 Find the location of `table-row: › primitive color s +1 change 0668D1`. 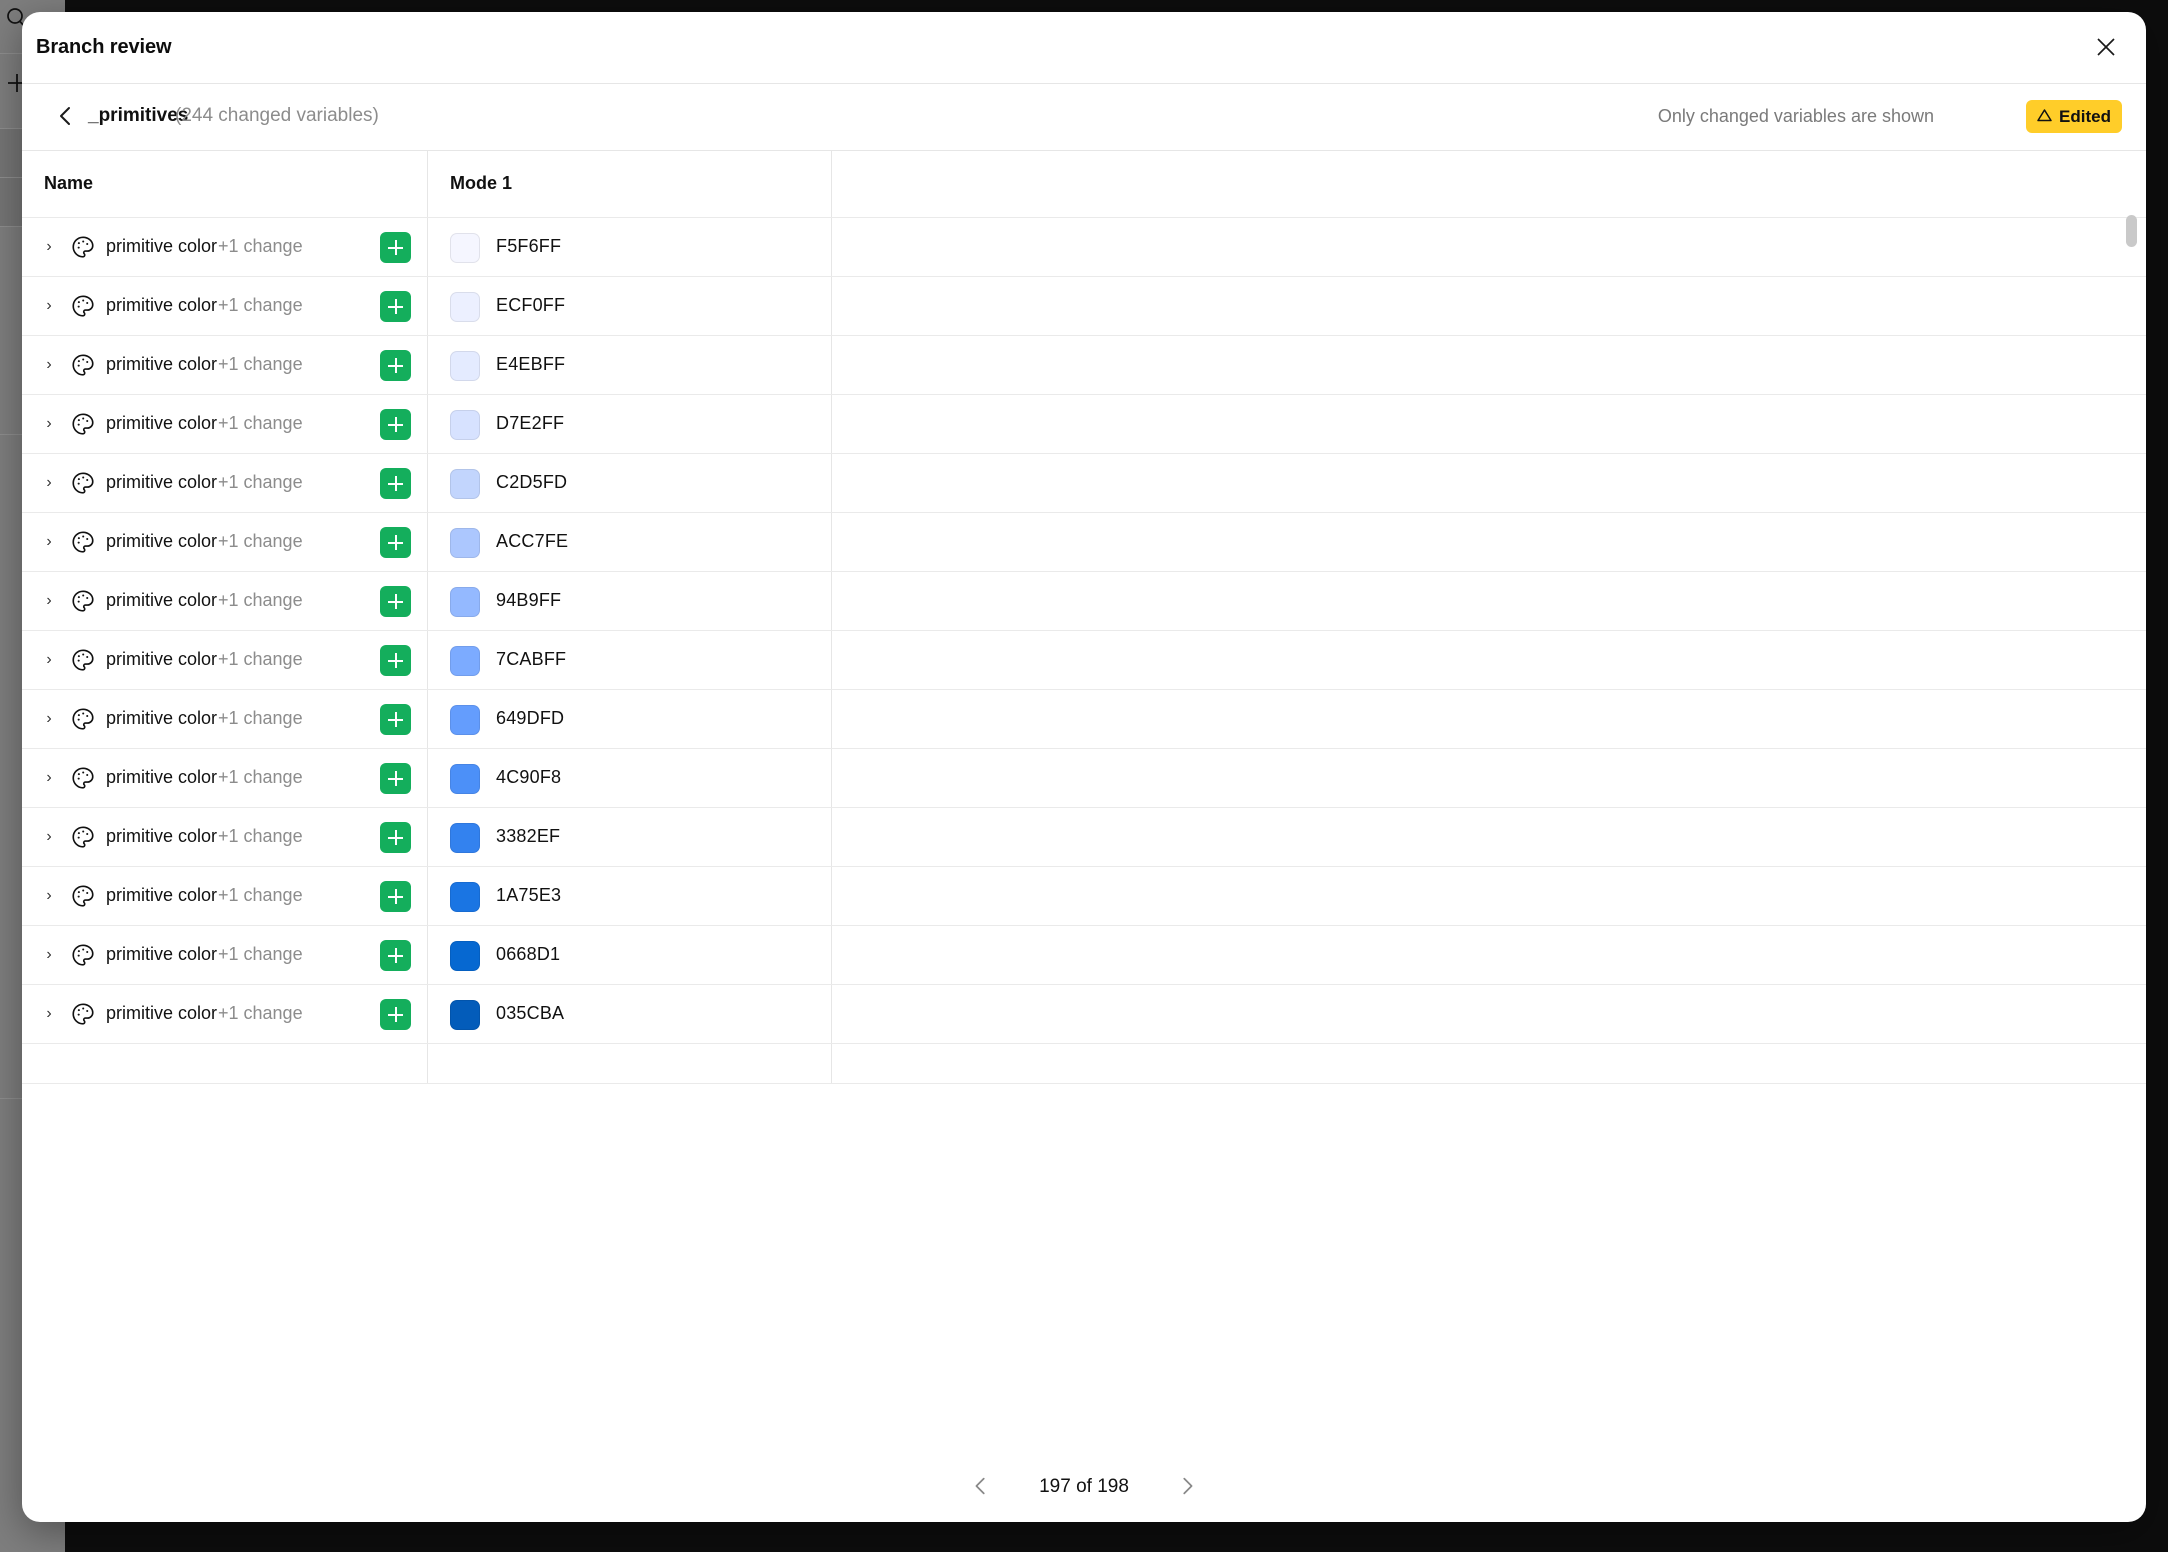

table-row: › primitive color s +1 change 0668D1 is located at coordinates (1084, 955).